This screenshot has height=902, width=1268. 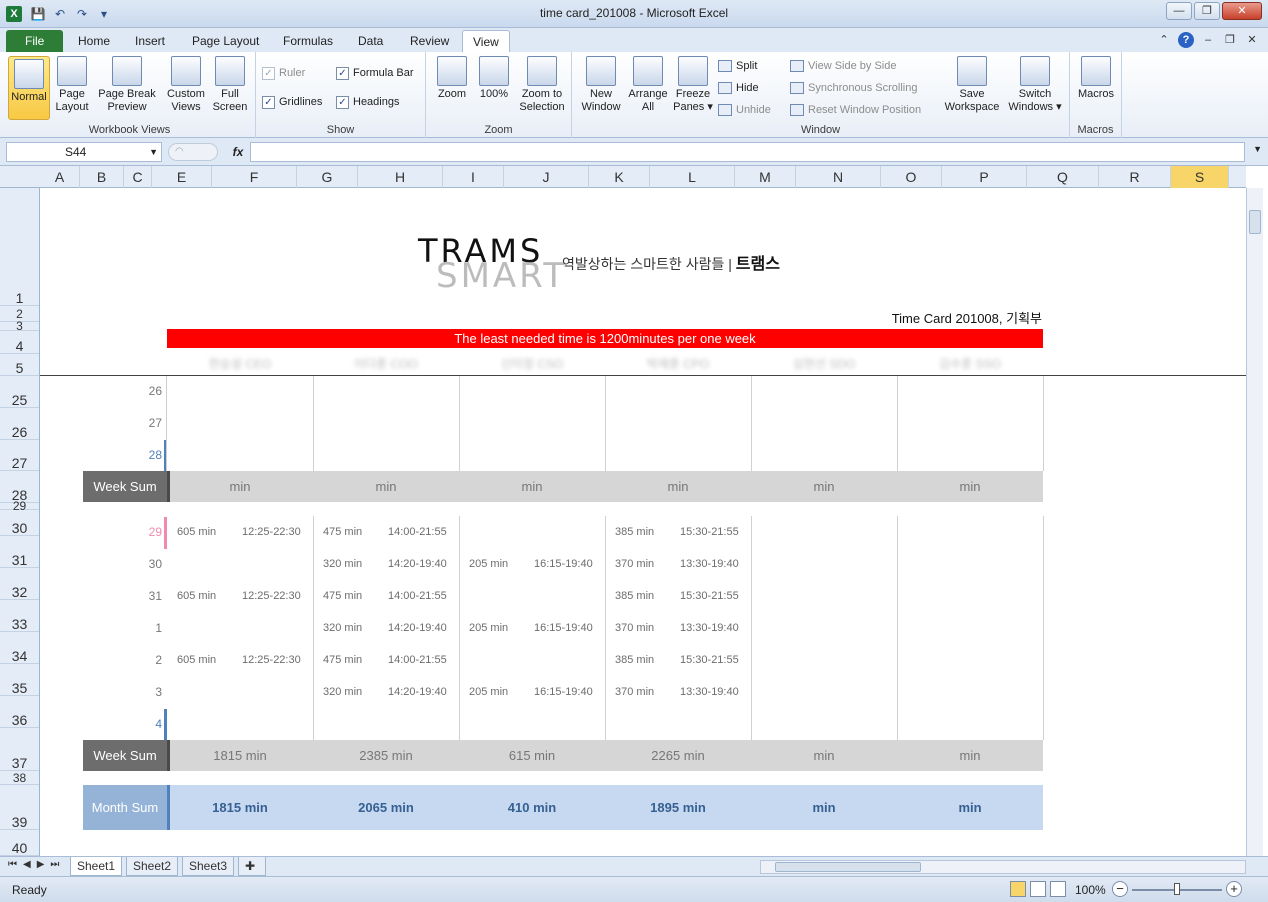 What do you see at coordinates (60, 177) in the screenshot?
I see `column-header-a: A` at bounding box center [60, 177].